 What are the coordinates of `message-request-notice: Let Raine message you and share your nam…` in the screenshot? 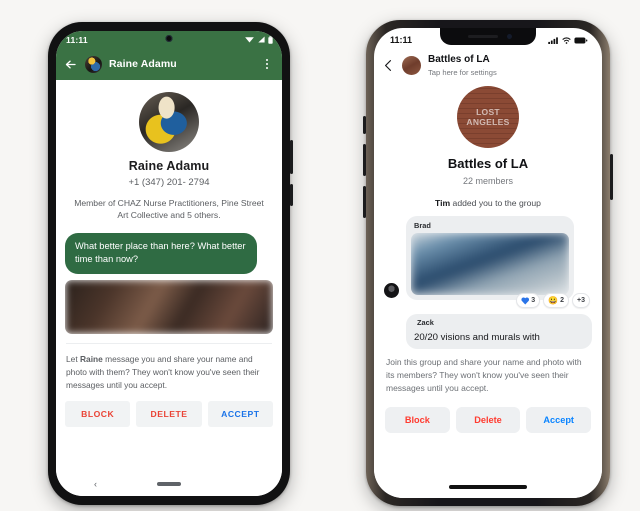 It's located at (169, 367).